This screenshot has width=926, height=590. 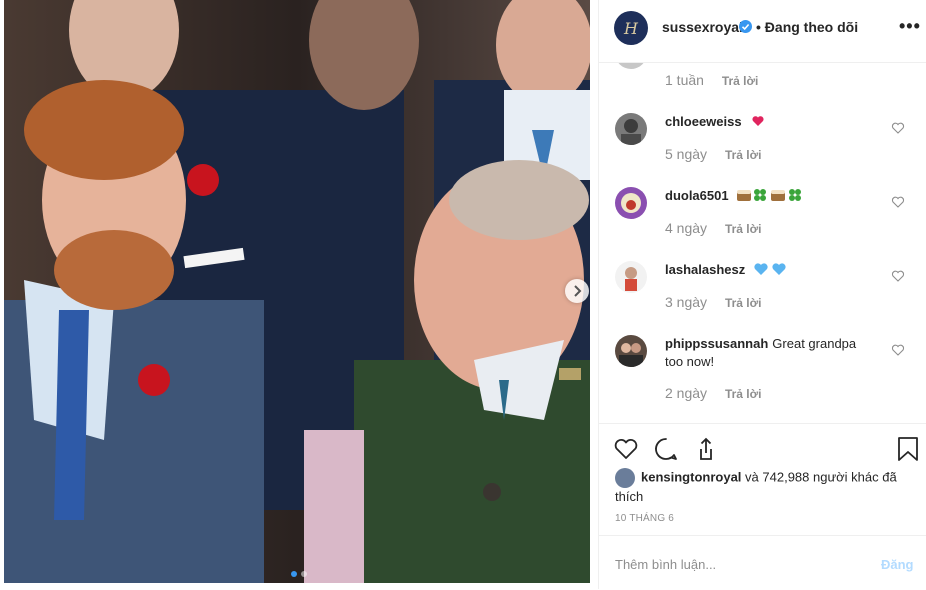 I want to click on comment-text: duola6501, so click(x=770, y=196).